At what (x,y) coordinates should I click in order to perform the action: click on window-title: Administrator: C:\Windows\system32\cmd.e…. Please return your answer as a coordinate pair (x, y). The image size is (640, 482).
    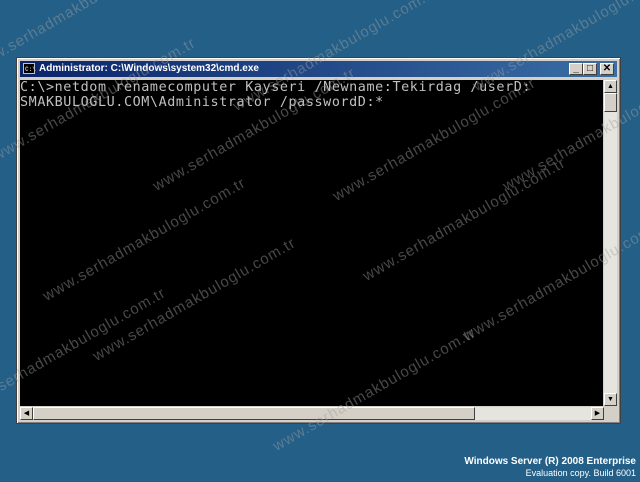
    Looking at the image, I should click on (149, 68).